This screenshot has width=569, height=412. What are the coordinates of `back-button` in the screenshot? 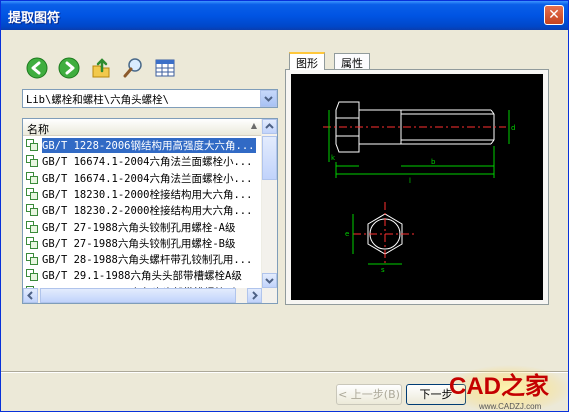 It's located at (37, 68).